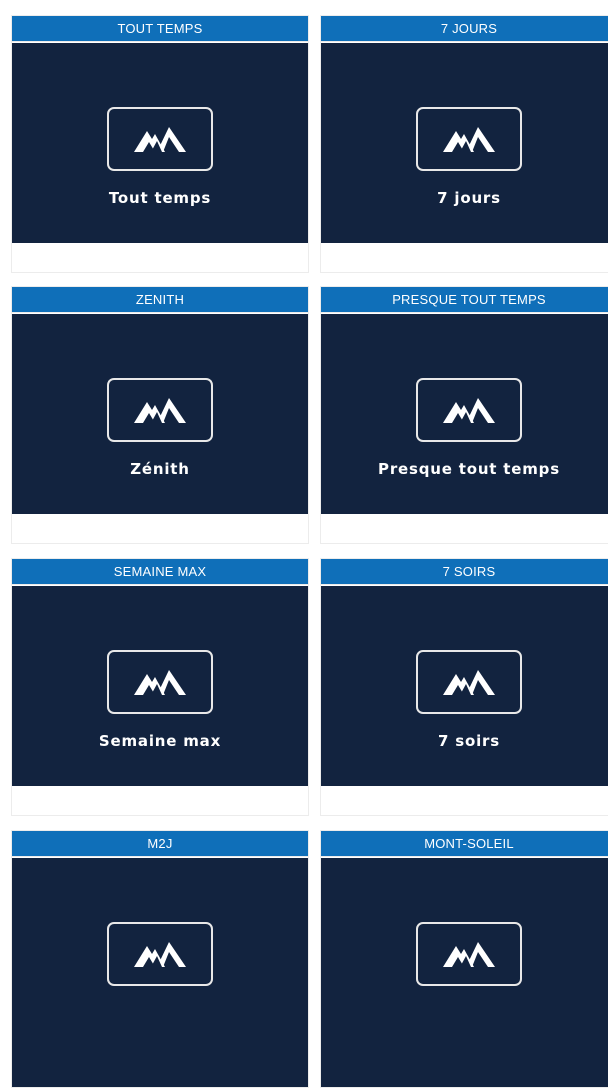 Image resolution: width=608 pixels, height=1088 pixels. Describe the element at coordinates (469, 741) in the screenshot. I see `card-title: 7 soirs` at that location.